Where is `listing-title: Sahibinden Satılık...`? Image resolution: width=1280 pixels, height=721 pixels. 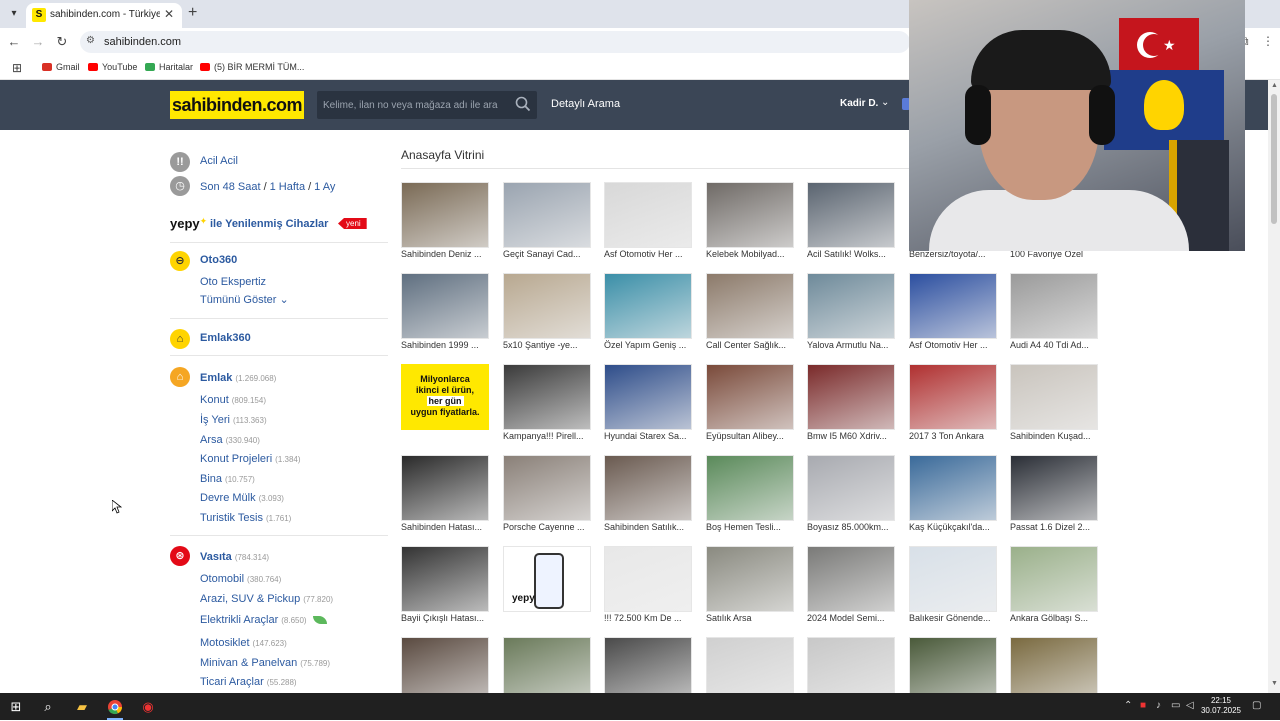 listing-title: Sahibinden Satılık... is located at coordinates (648, 527).